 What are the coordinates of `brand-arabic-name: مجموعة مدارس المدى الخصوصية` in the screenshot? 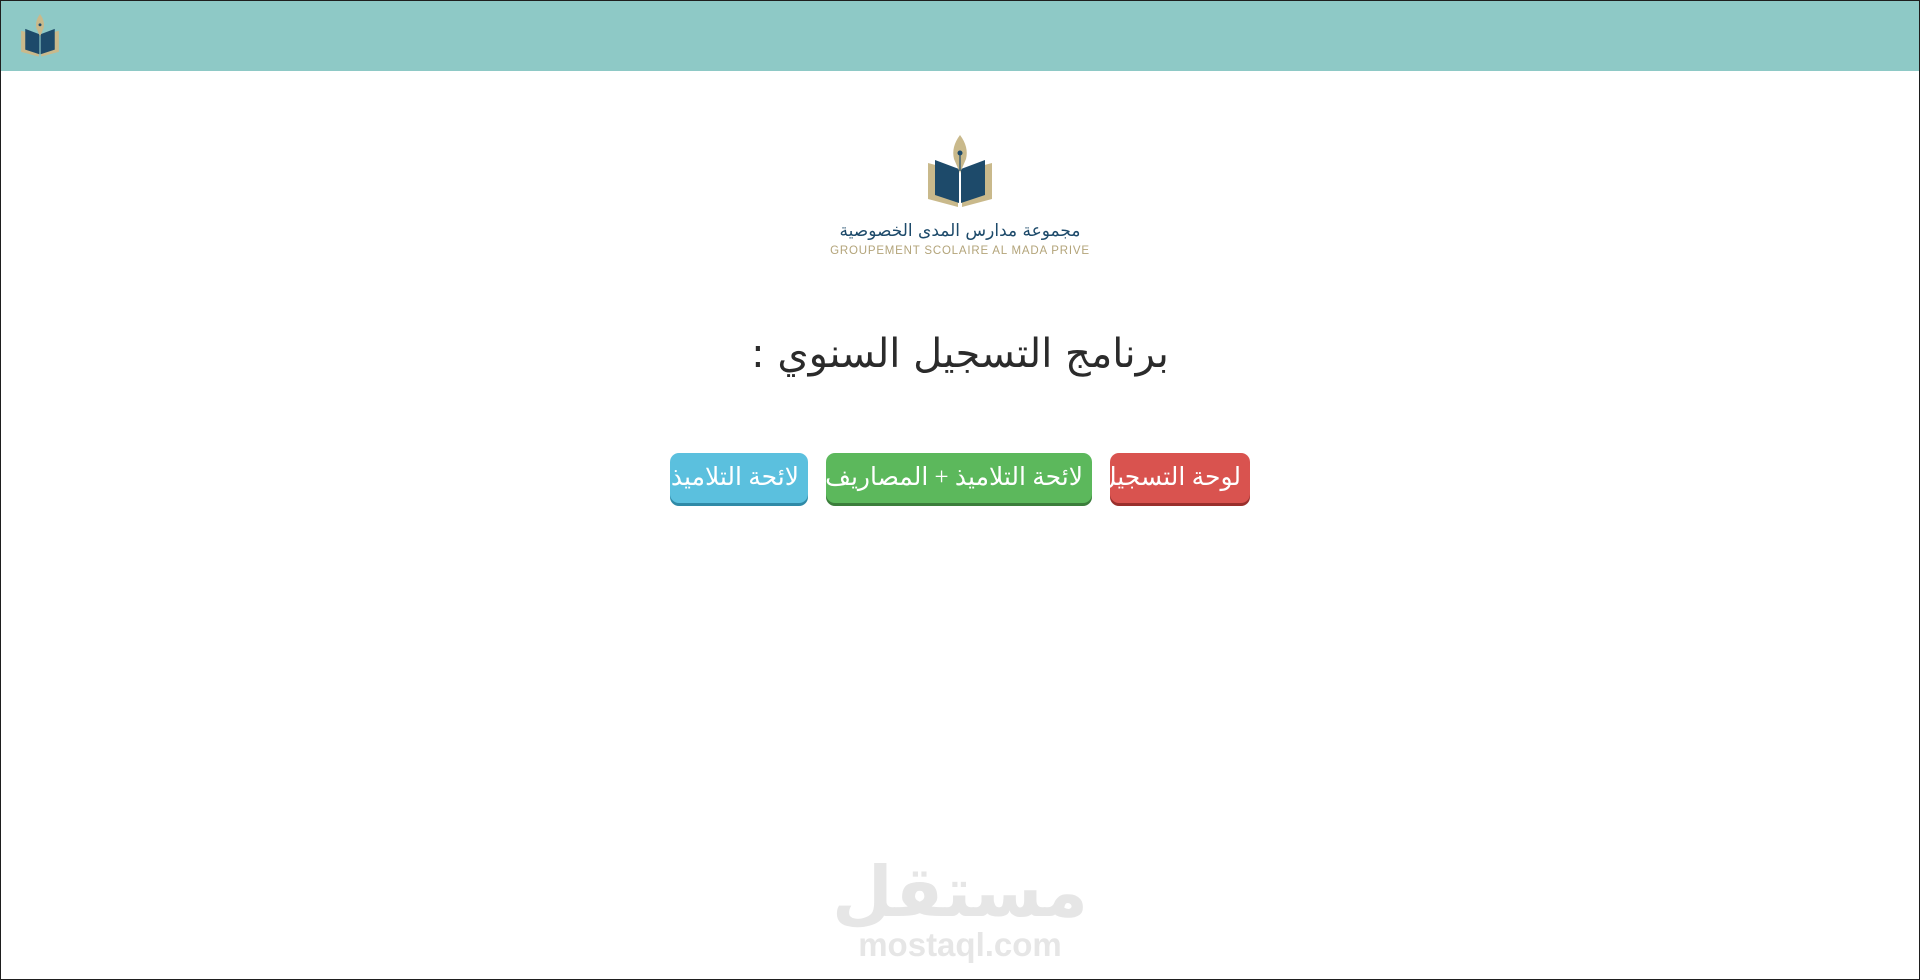 It's located at (960, 231).